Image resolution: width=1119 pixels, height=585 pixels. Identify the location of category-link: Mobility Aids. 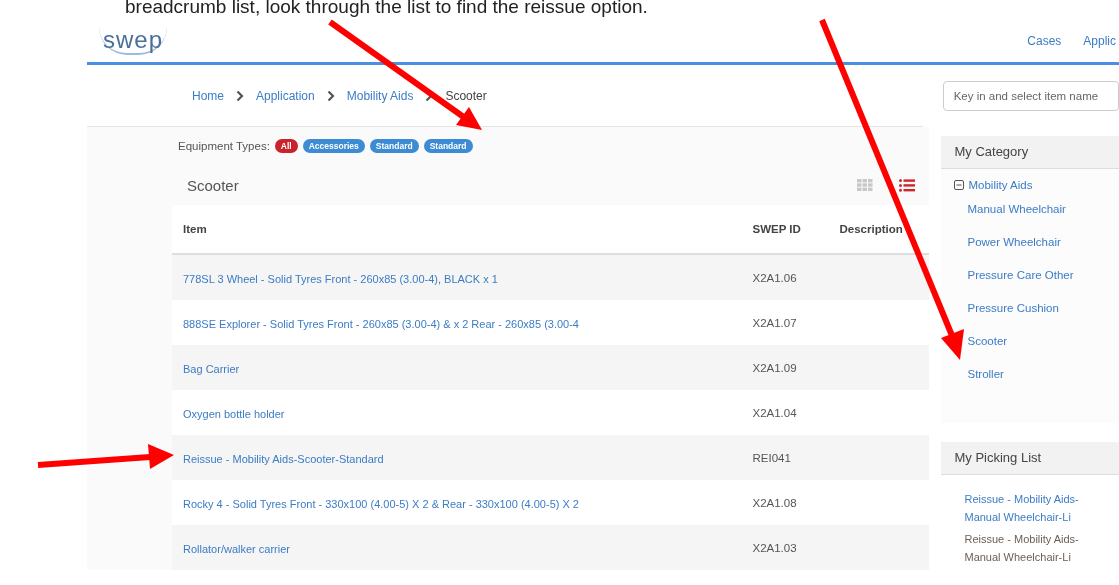
(1000, 185).